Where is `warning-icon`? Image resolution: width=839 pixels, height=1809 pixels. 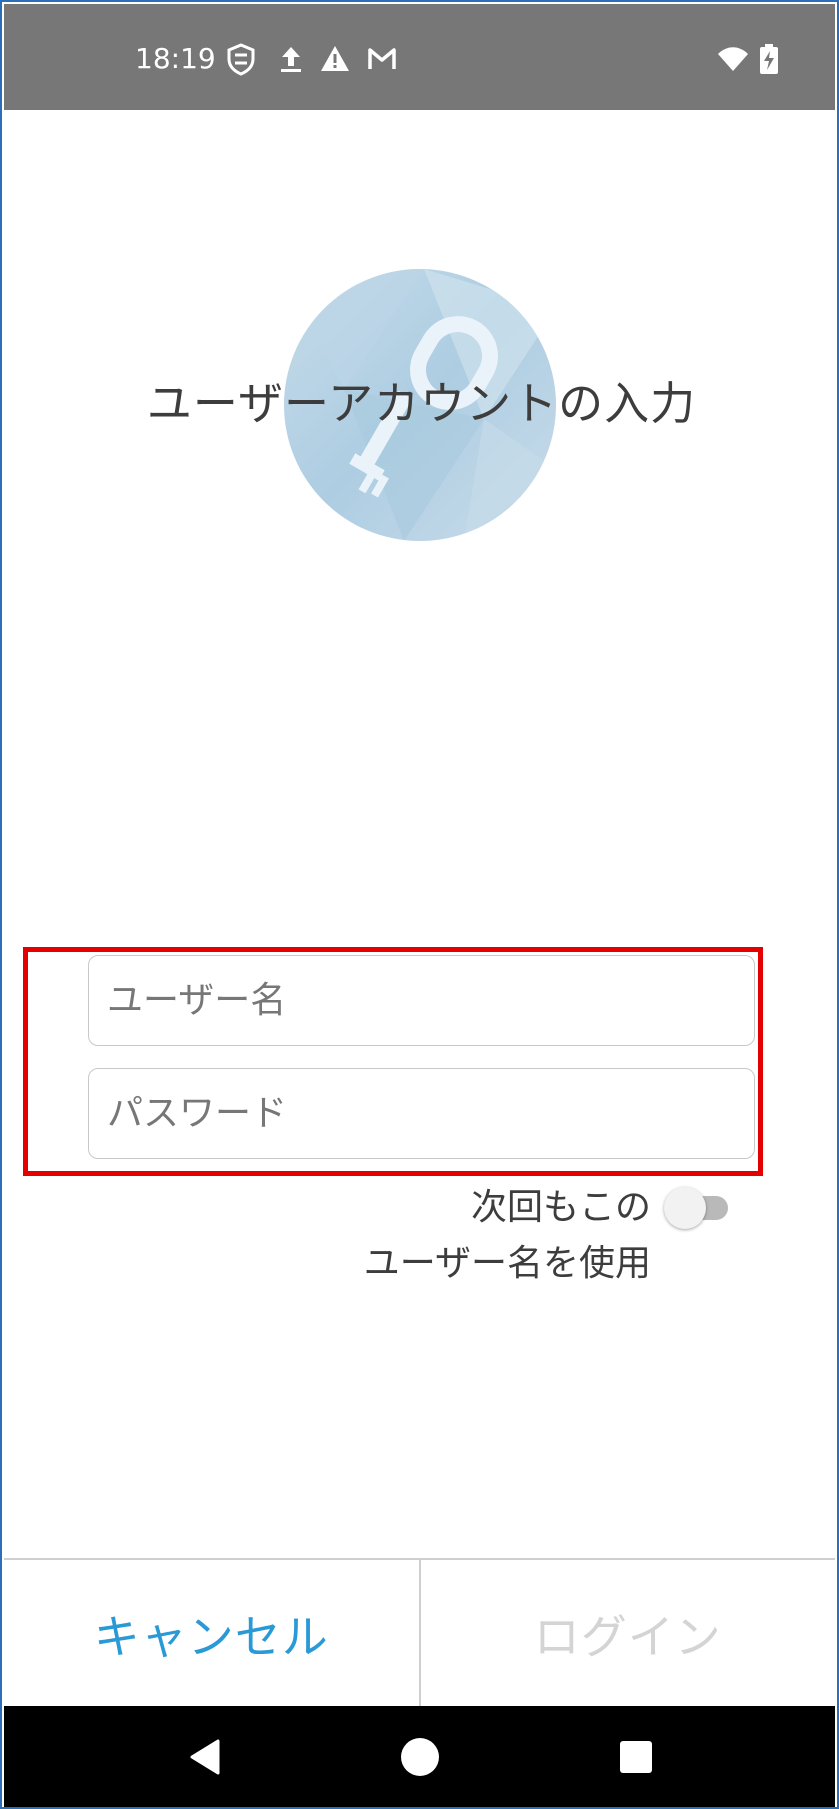 warning-icon is located at coordinates (335, 59).